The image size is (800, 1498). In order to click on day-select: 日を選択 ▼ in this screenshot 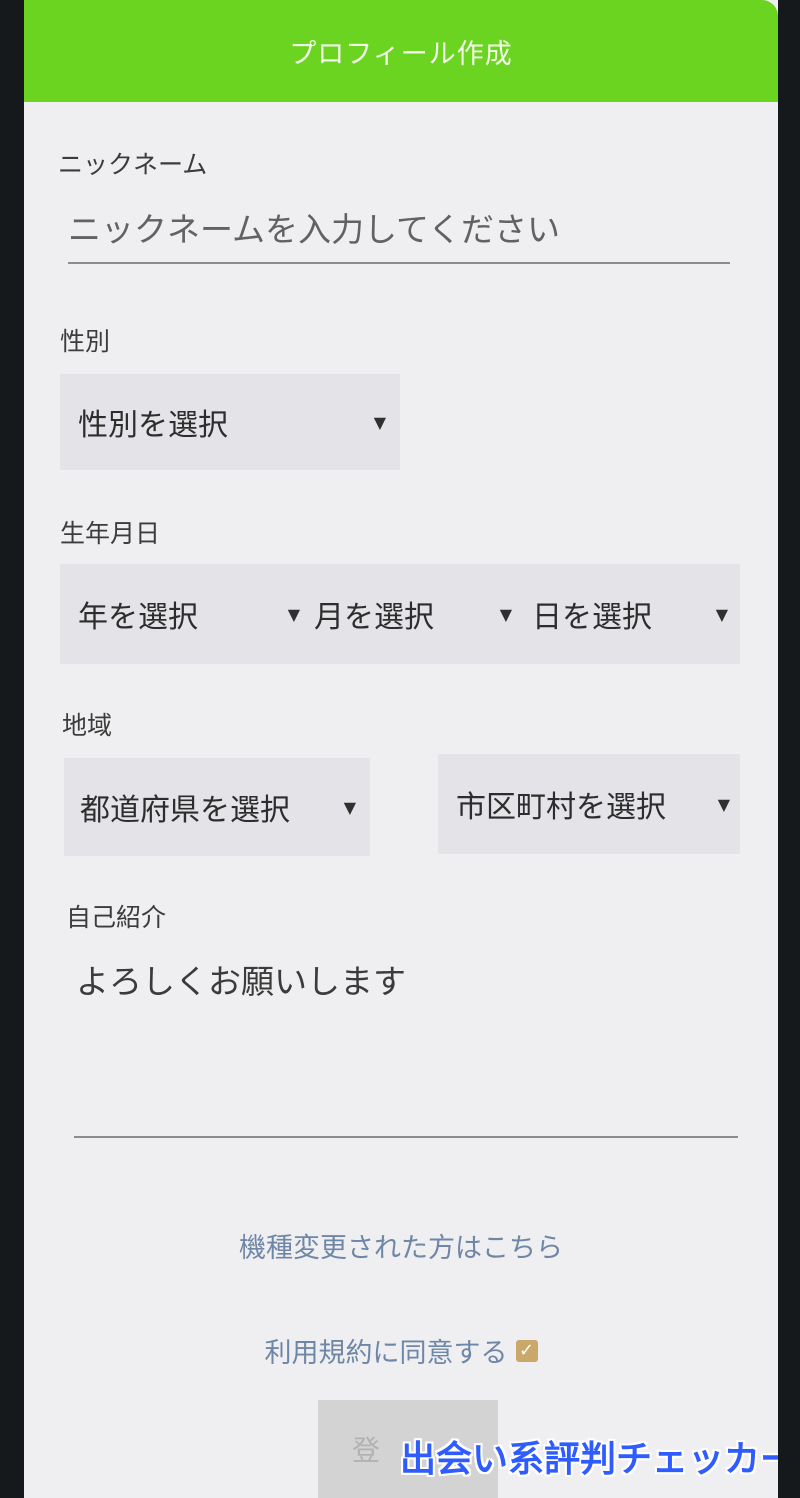, I will do `click(630, 614)`.